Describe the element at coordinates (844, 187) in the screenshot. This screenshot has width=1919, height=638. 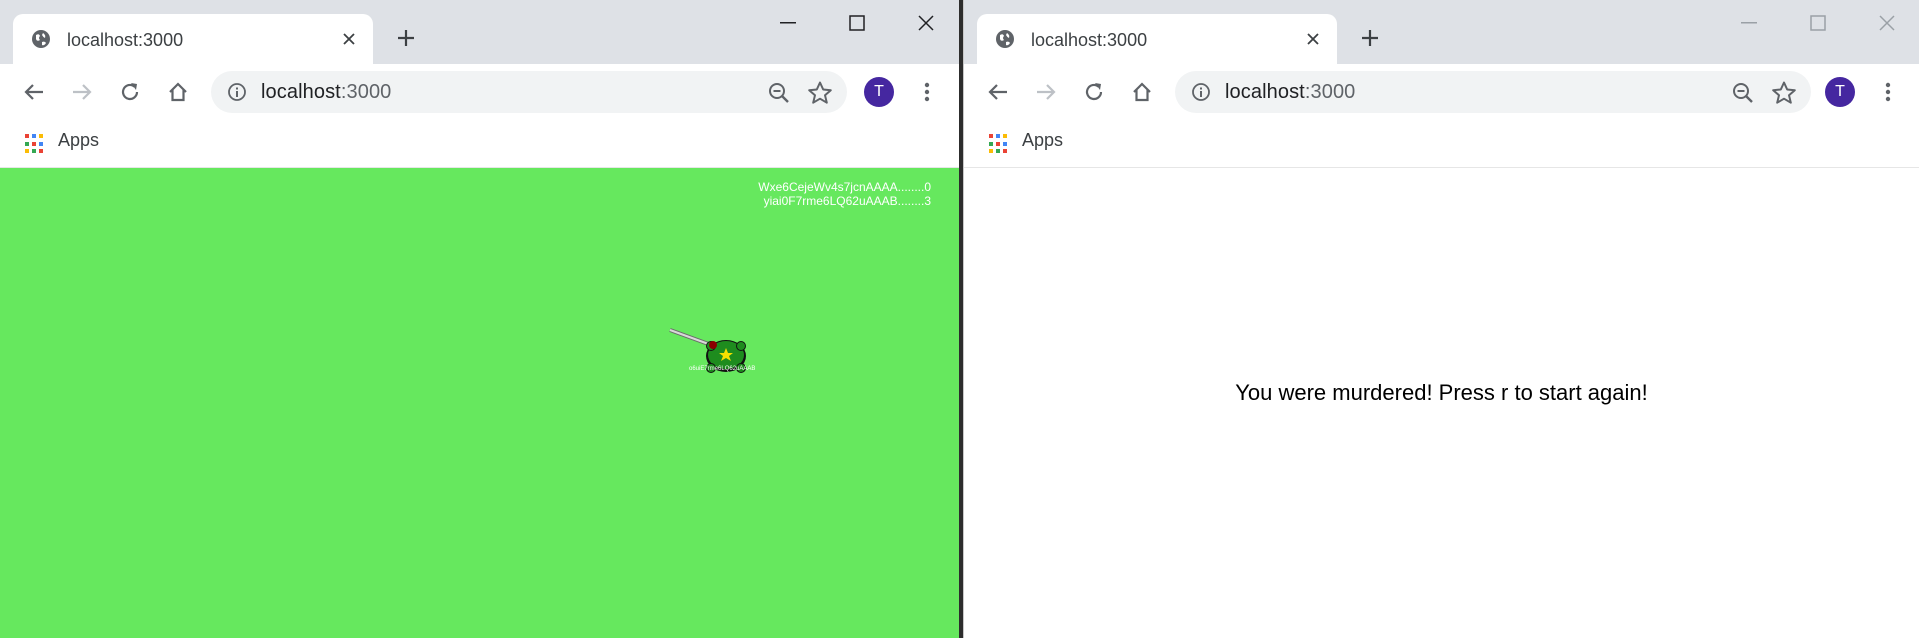
I see `leaderboard-entry: Wxe6CejeWv4s7jcnAAAA........0` at that location.